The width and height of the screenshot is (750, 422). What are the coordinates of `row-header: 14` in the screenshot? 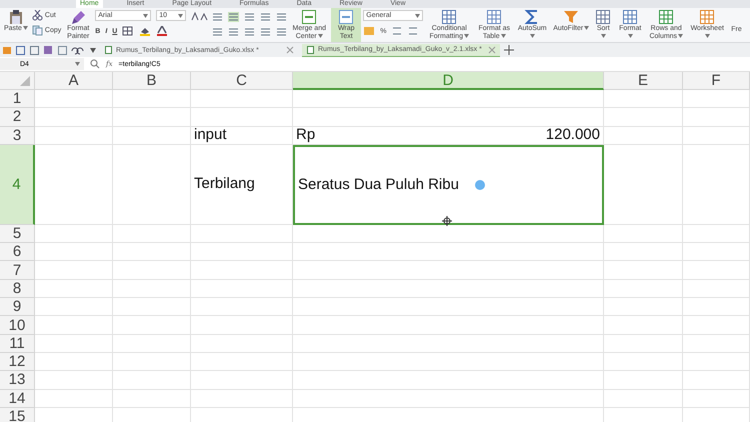 It's located at (17, 399).